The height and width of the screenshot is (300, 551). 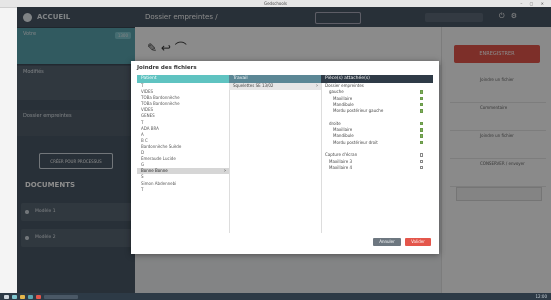 I want to click on attachment-label: Capture d'écran, so click(x=341, y=155).